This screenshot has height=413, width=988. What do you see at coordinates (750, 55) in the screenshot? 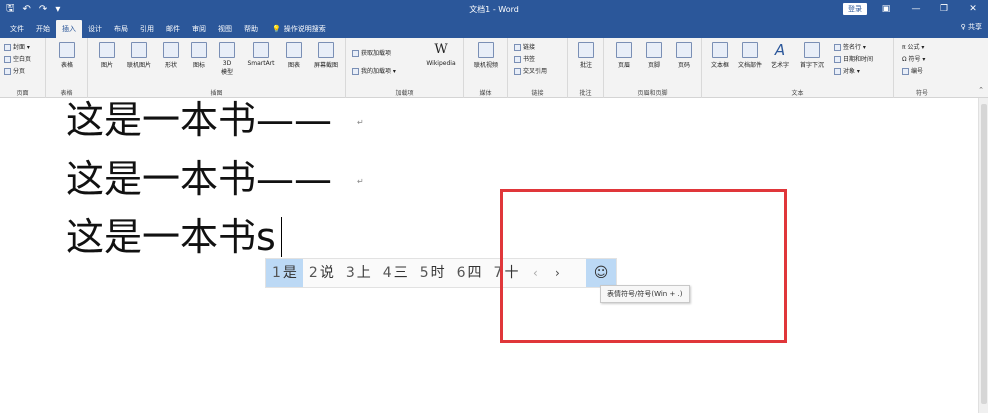
I see `quick-parts-button: 文档部件` at bounding box center [750, 55].